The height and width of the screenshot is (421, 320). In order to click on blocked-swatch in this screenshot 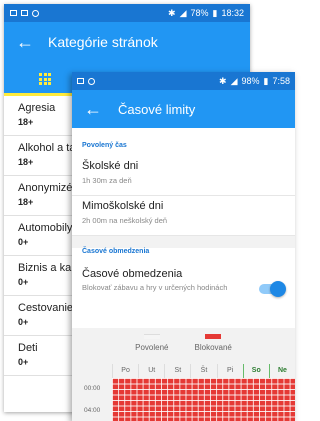, I will do `click(213, 336)`.